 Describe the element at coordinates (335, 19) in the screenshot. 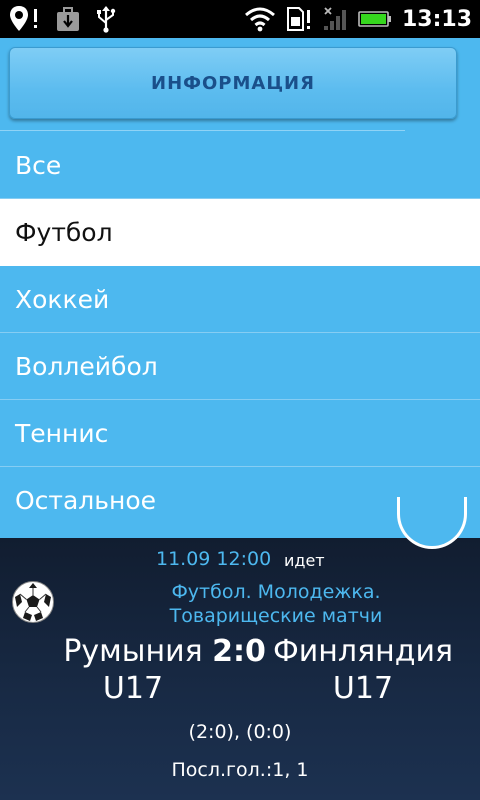

I see `signal-icon` at that location.